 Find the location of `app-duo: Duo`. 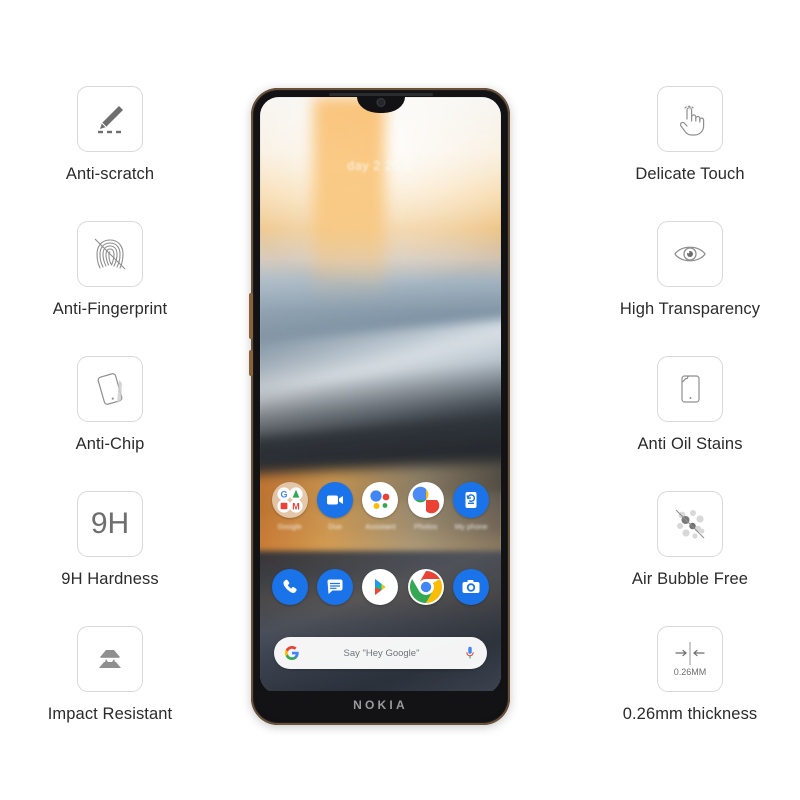

app-duo: Duo is located at coordinates (335, 506).